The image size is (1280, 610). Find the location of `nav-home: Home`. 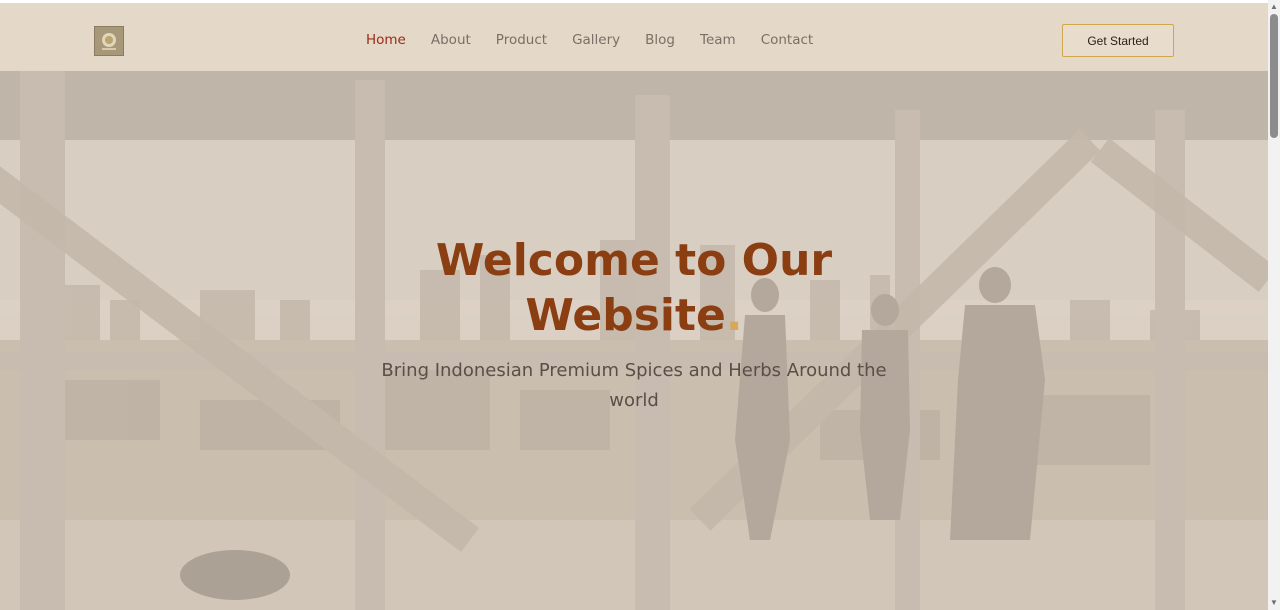

nav-home: Home is located at coordinates (386, 40).